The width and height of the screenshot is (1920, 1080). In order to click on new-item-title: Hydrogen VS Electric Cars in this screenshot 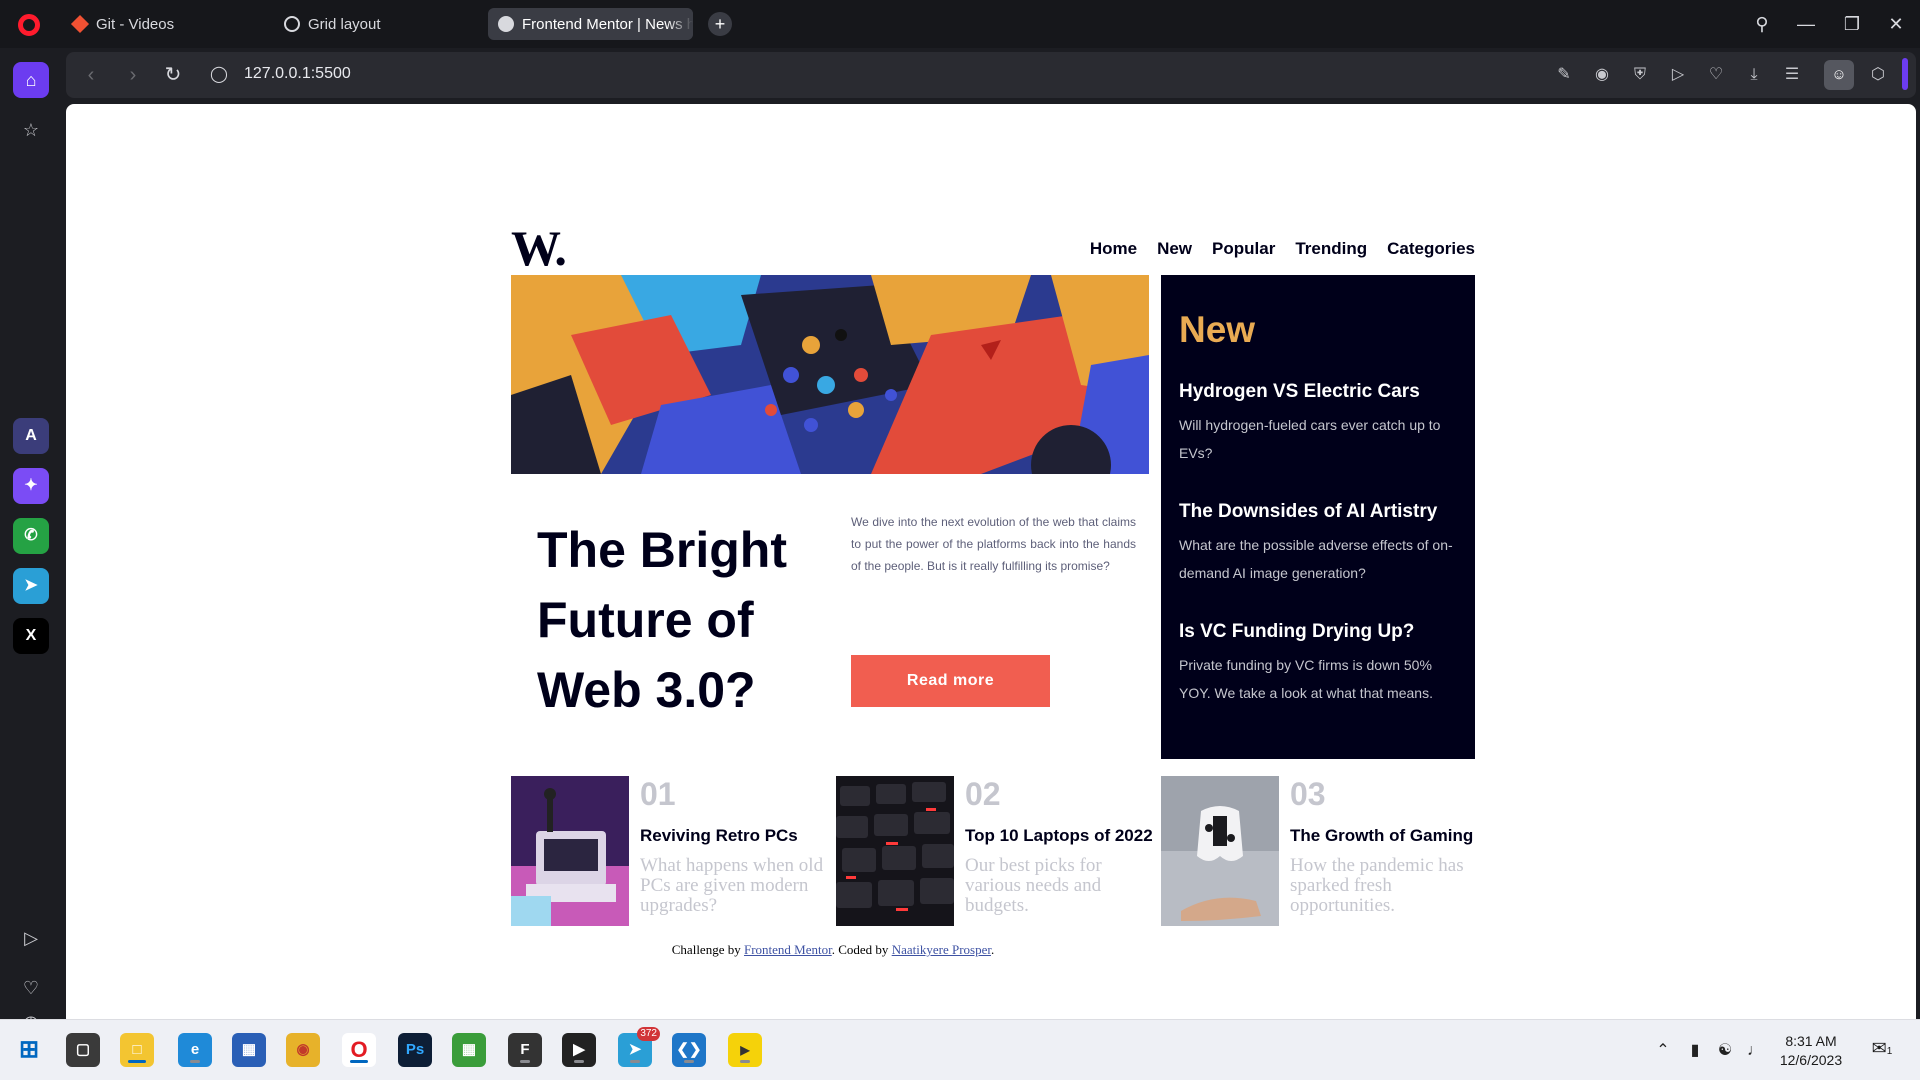, I will do `click(1318, 392)`.